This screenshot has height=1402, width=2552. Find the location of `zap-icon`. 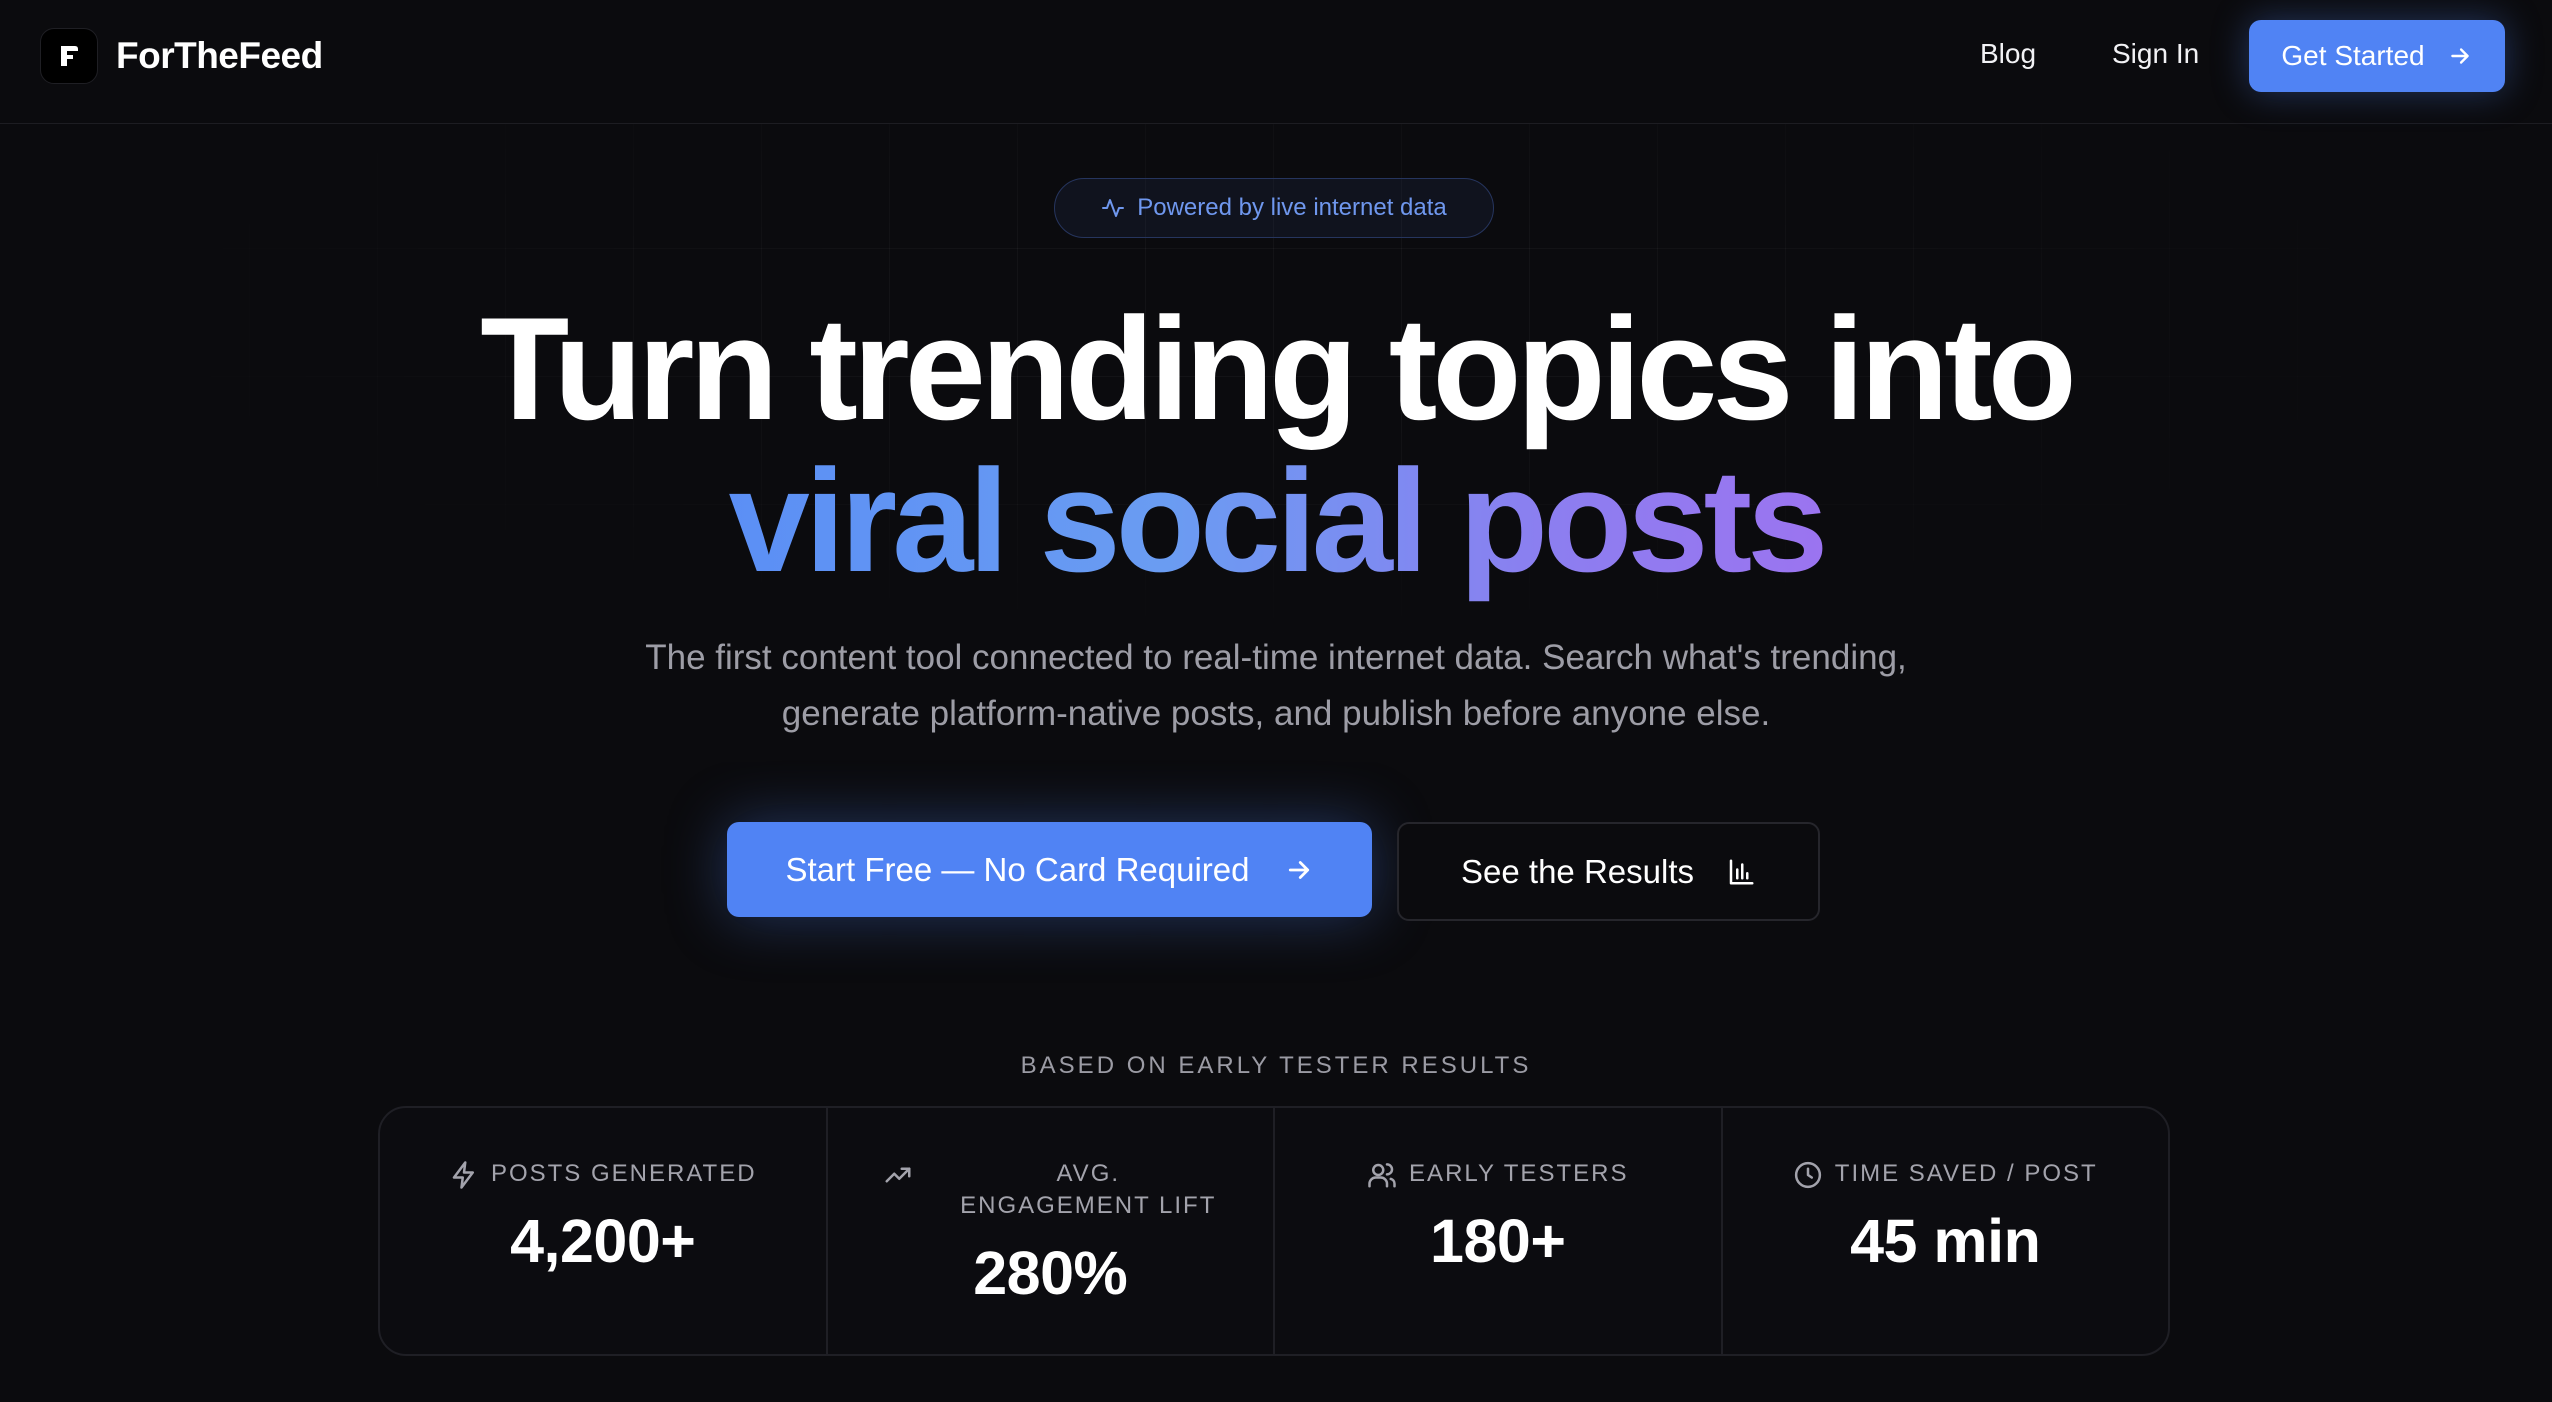

zap-icon is located at coordinates (464, 1175).